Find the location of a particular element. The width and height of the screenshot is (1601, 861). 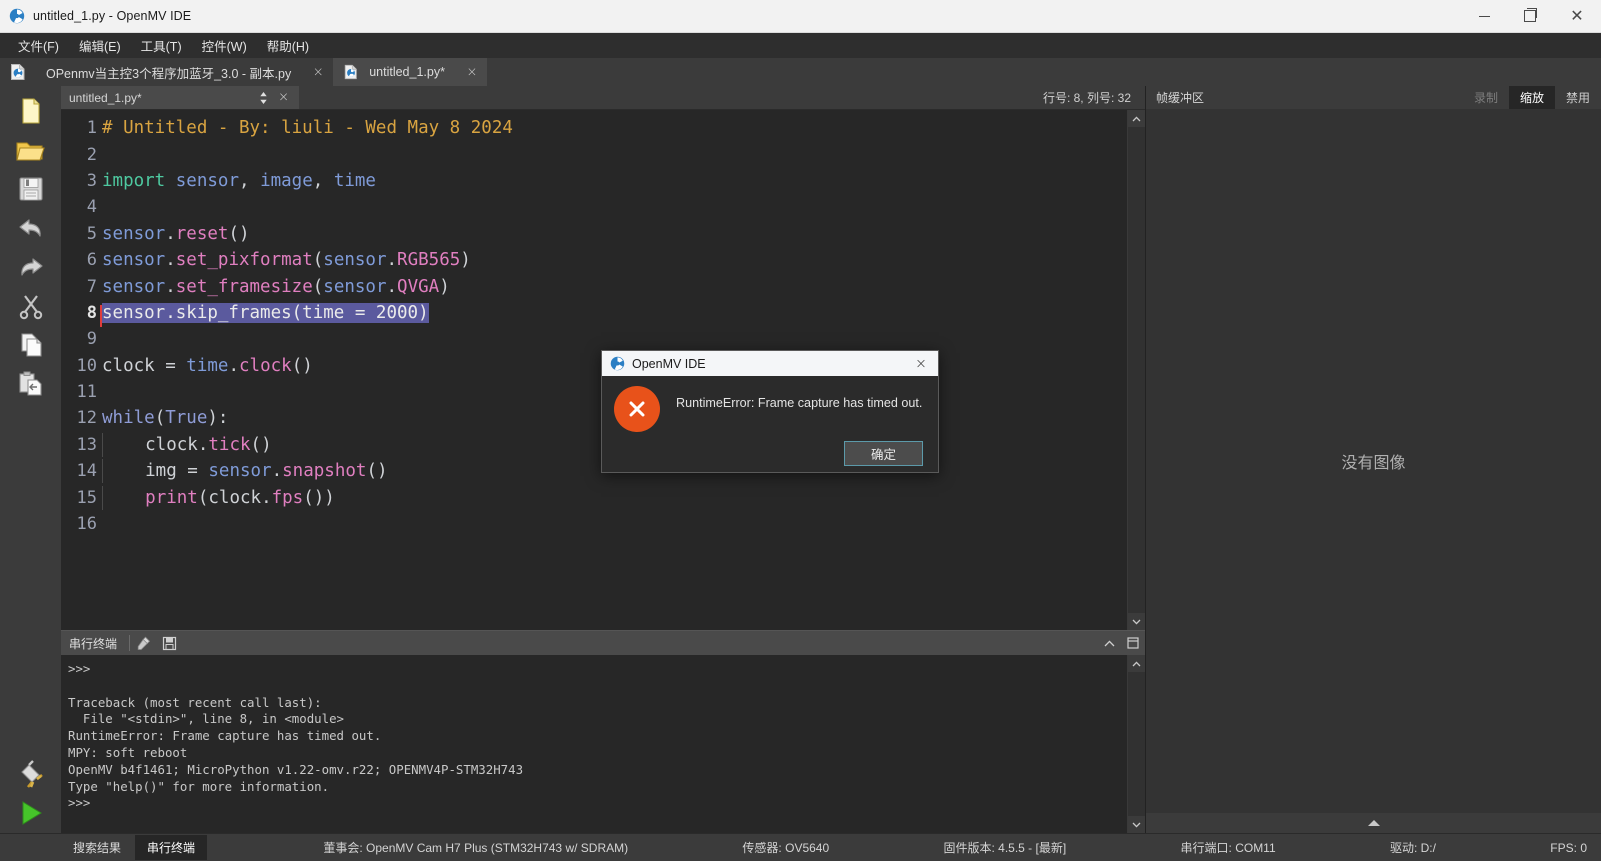

scrollbar-track is located at coordinates (1136, 370).